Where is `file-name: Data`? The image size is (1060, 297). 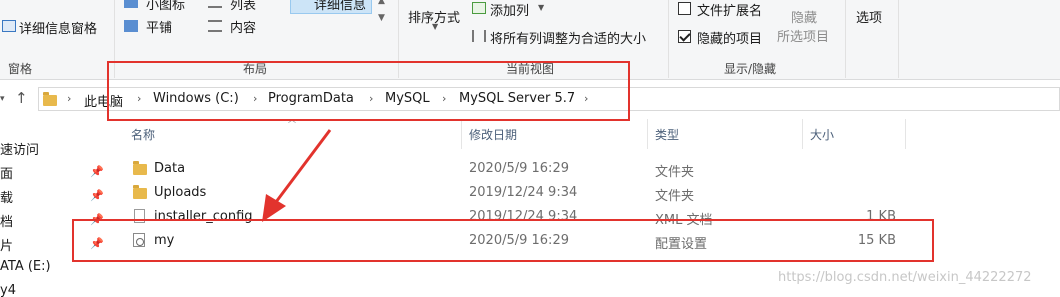
file-name: Data is located at coordinates (169, 168).